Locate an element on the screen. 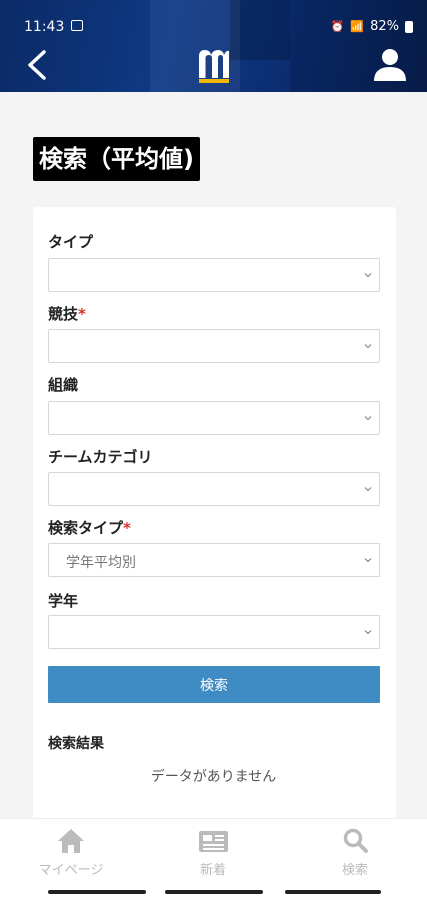 This screenshot has width=427, height=900. nav-item-news: 新着 is located at coordinates (213, 852).